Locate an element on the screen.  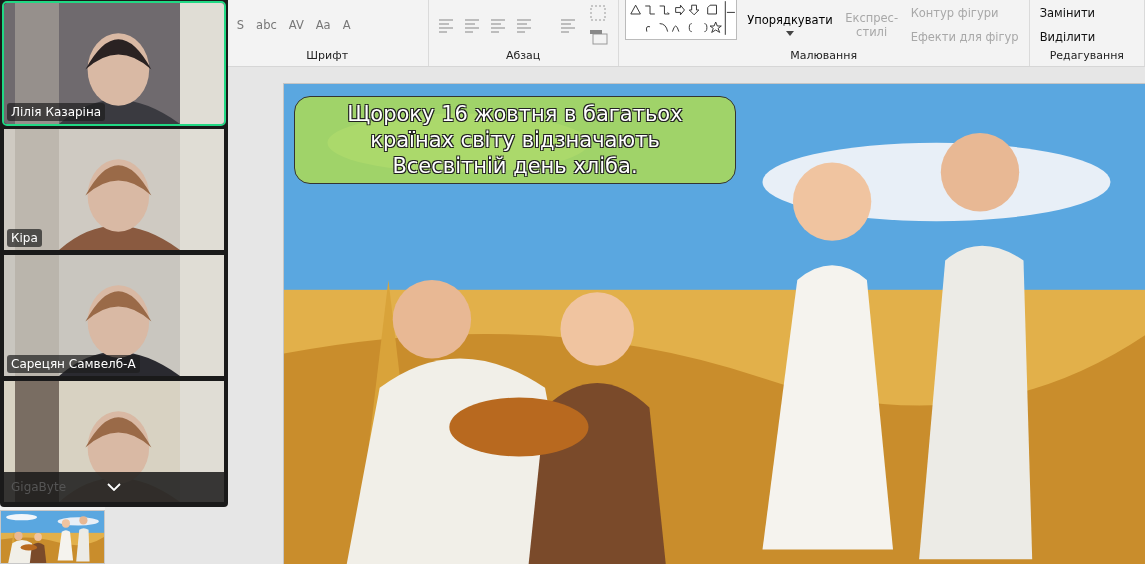
format-button: S is located at coordinates (240, 24).